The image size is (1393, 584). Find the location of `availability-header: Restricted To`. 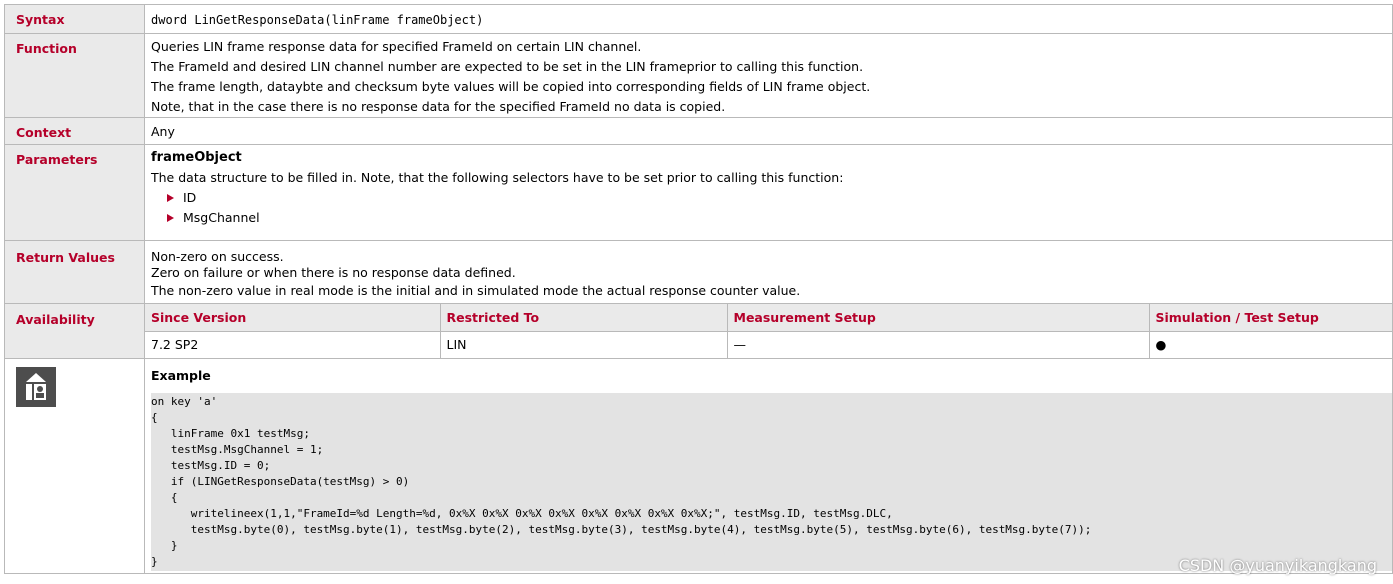

availability-header: Restricted To is located at coordinates (583, 318).